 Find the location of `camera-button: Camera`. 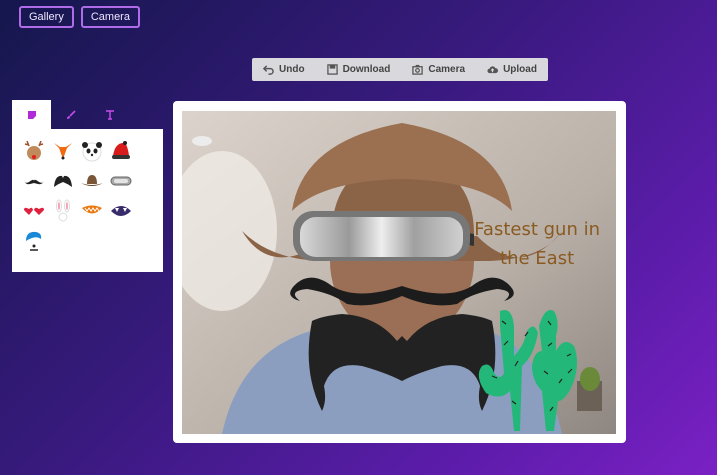

camera-button: Camera is located at coordinates (438, 69).